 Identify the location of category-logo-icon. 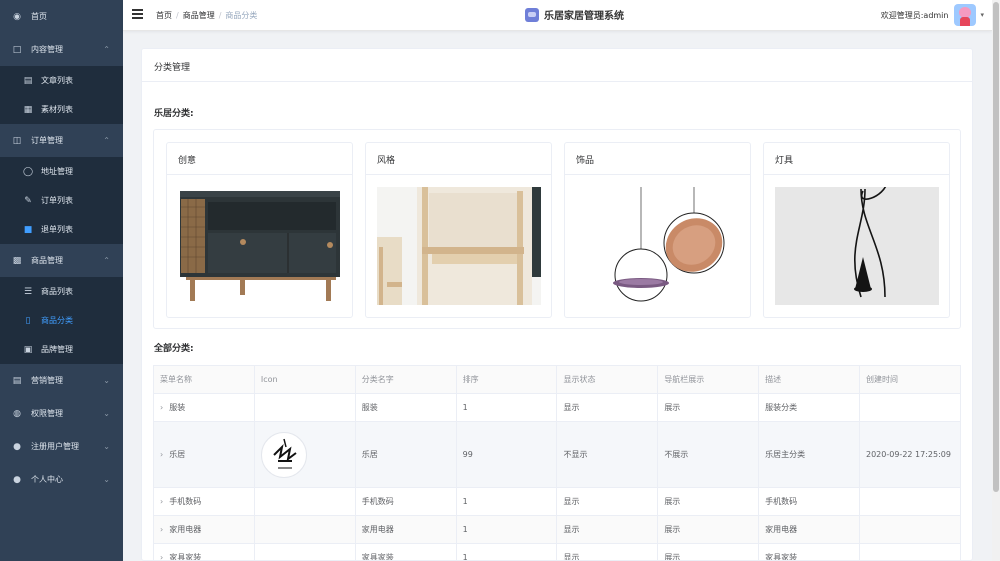
(283, 454).